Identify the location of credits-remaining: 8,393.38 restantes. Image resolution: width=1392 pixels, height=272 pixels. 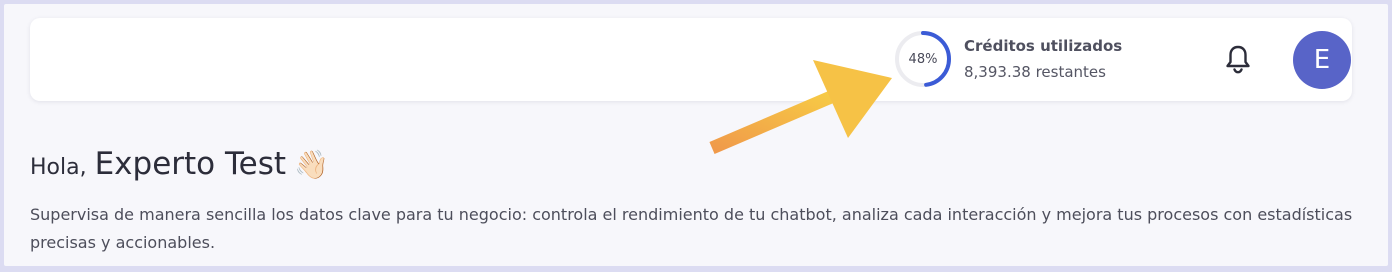
(1035, 72).